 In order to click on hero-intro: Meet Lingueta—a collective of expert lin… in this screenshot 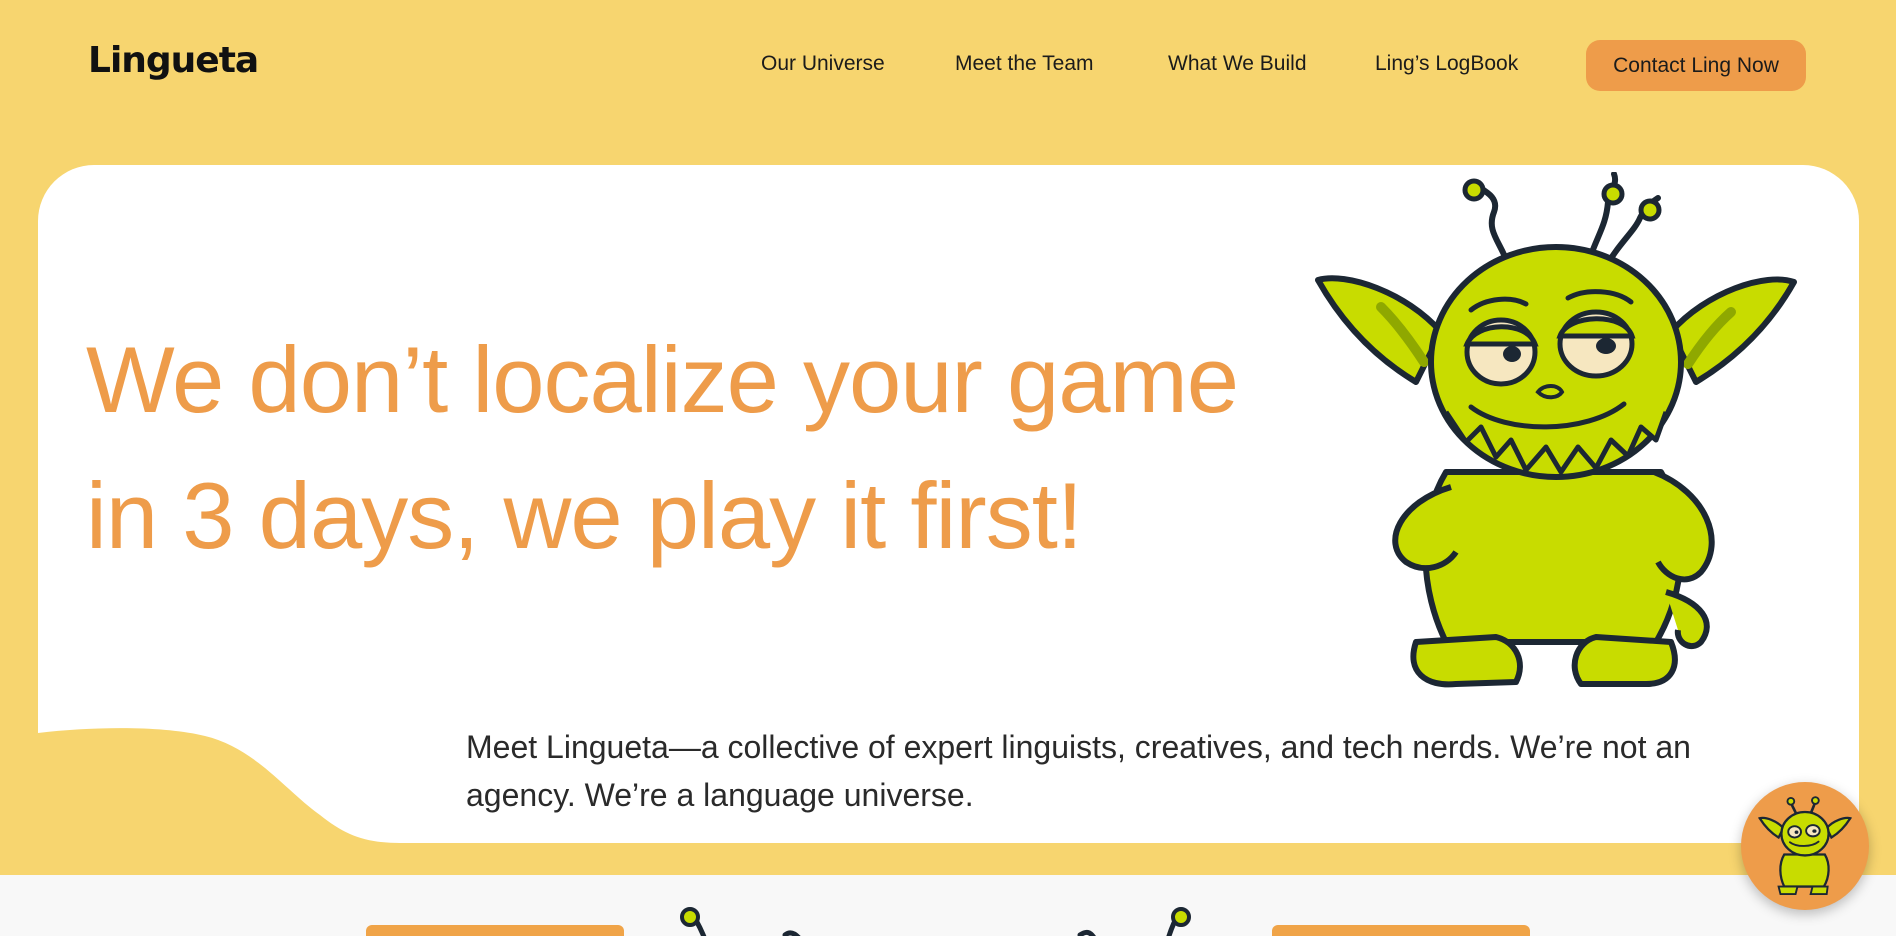, I will do `click(1126, 771)`.